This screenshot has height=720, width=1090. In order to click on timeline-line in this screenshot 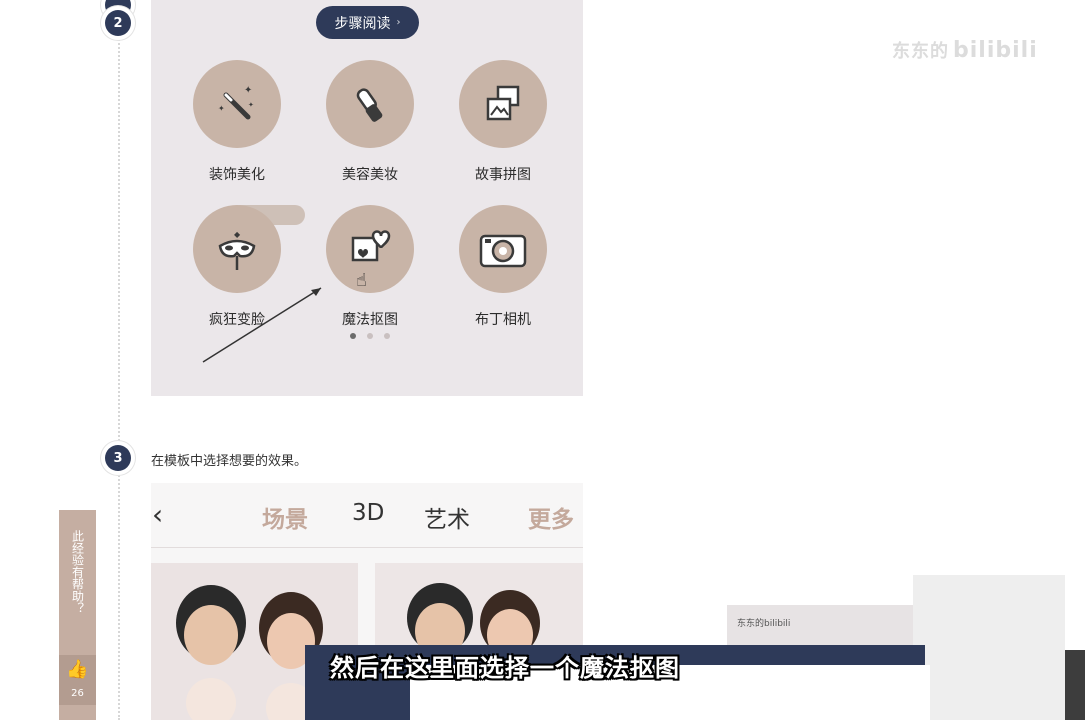, I will do `click(119, 360)`.